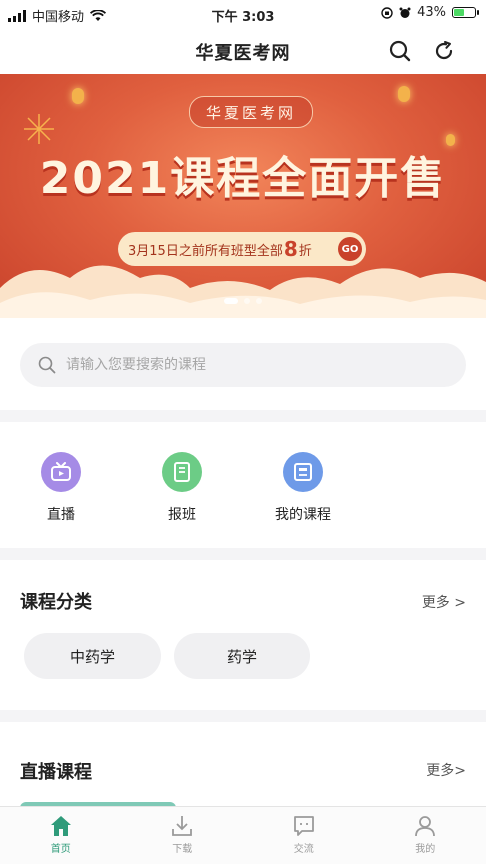 This screenshot has height=864, width=486. I want to click on tv-icon, so click(61, 472).